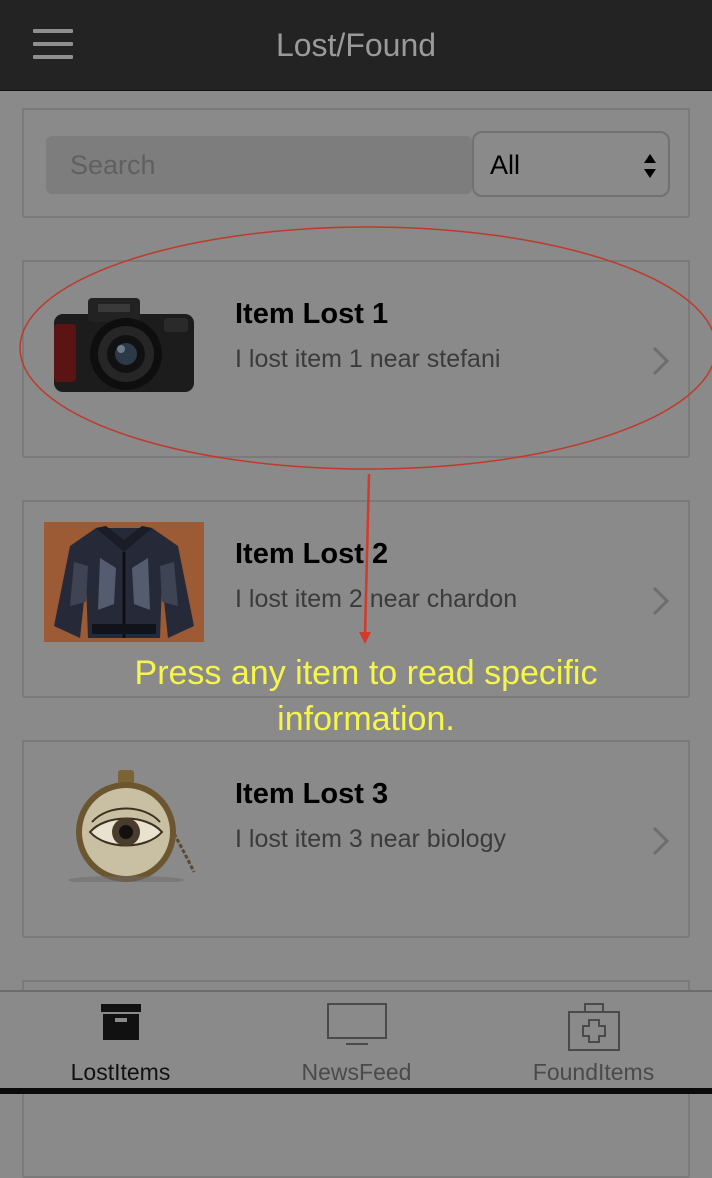 Image resolution: width=712 pixels, height=1178 pixels. Describe the element at coordinates (312, 554) in the screenshot. I see `item-title: Item Lost 2` at that location.